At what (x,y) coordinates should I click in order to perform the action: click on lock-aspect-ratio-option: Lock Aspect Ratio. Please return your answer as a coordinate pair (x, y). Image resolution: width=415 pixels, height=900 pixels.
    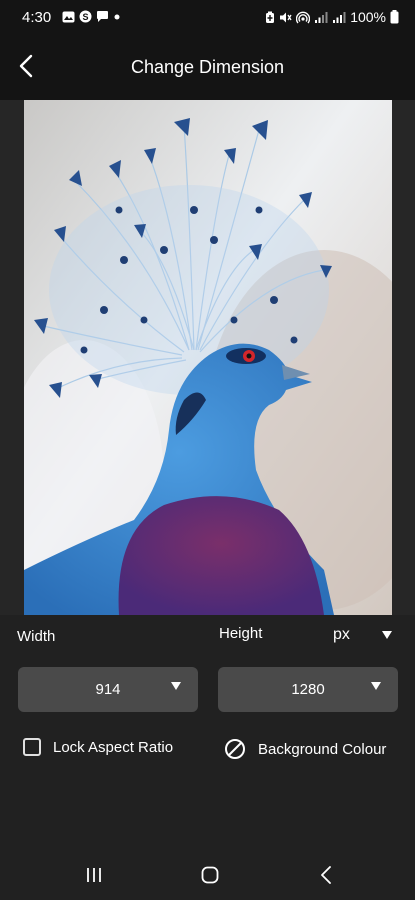
    Looking at the image, I should click on (98, 747).